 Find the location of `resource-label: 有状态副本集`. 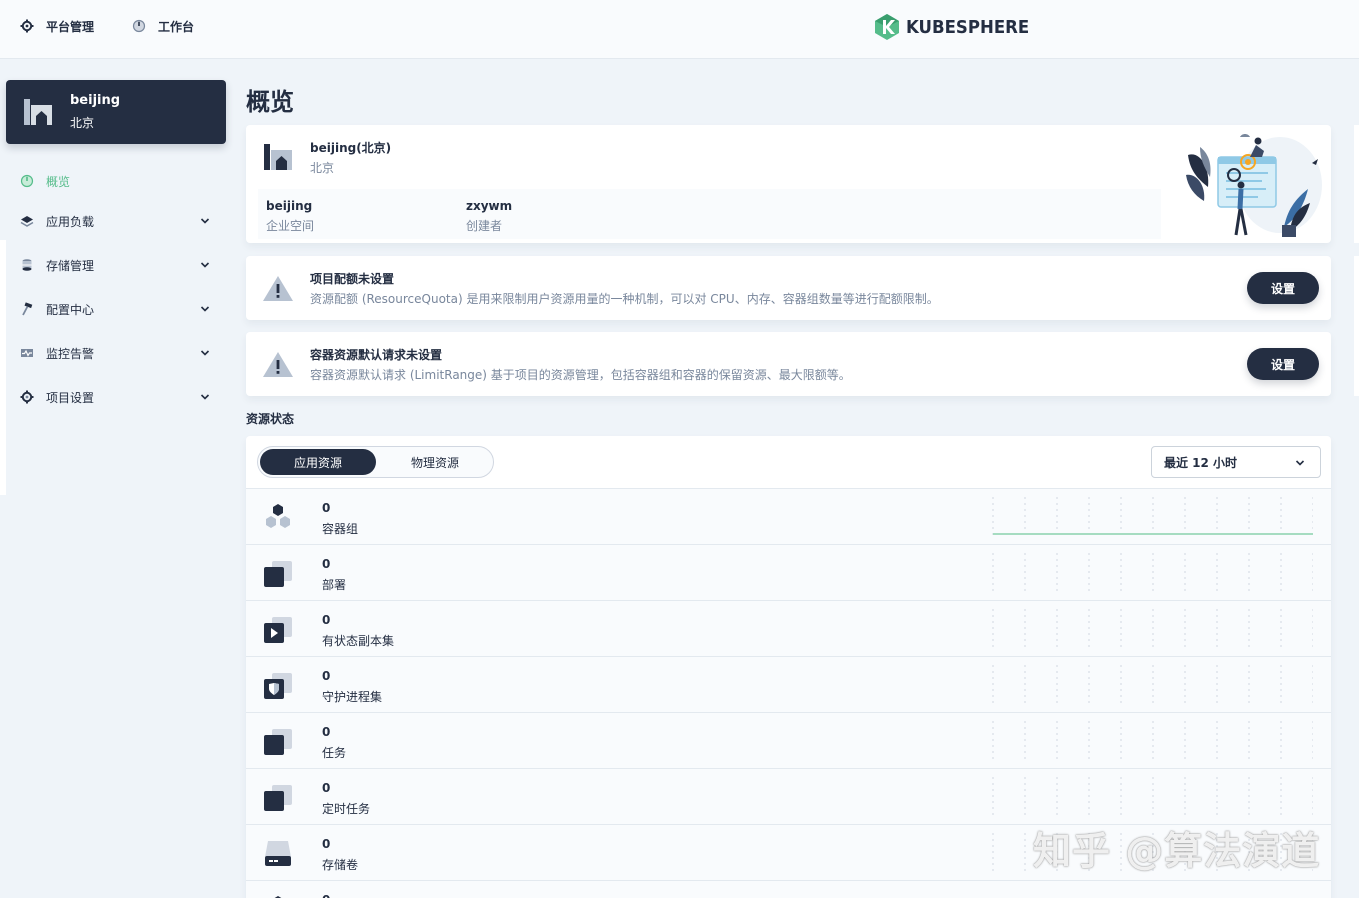

resource-label: 有状态副本集 is located at coordinates (358, 640).